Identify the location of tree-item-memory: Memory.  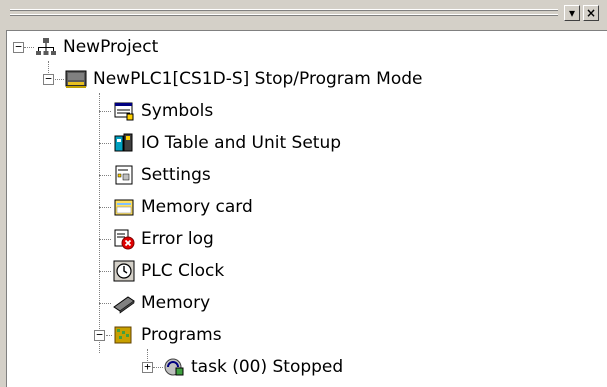
(161, 303).